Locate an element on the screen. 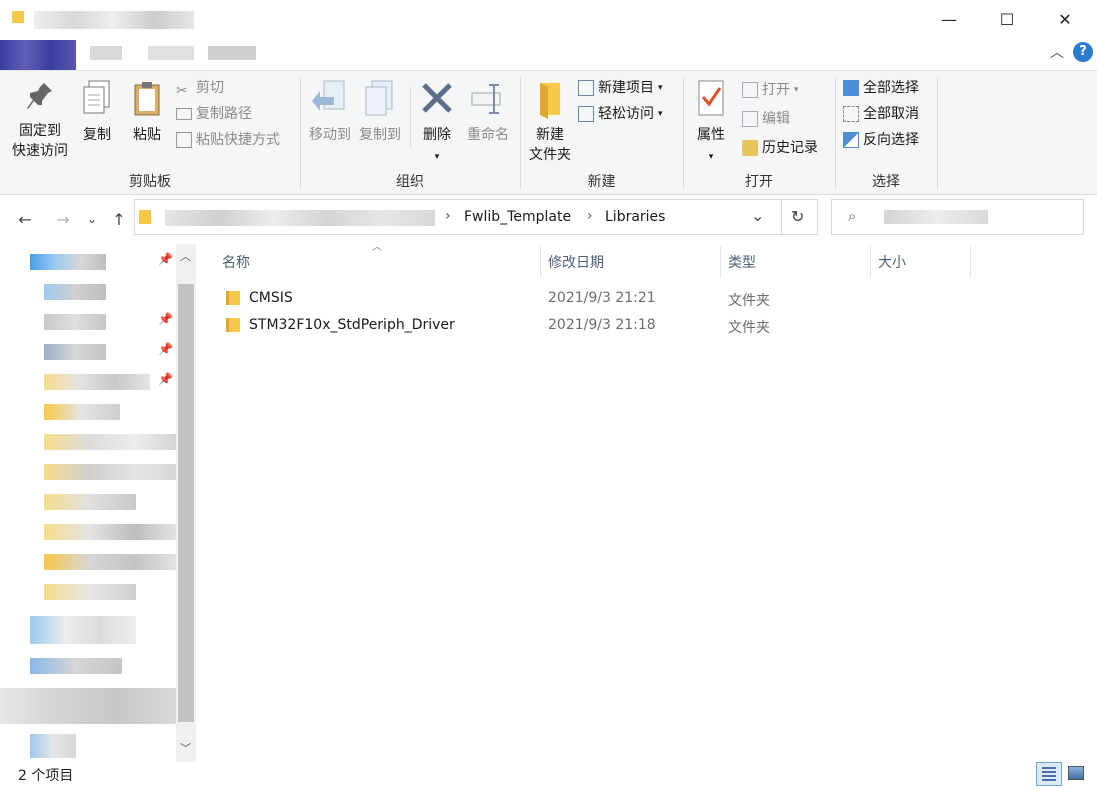 This screenshot has width=1097, height=790. search-input: ⌕ is located at coordinates (957, 217).